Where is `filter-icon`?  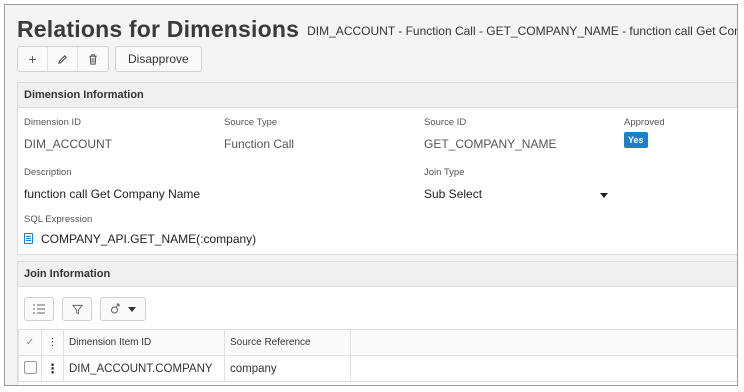 filter-icon is located at coordinates (77, 309).